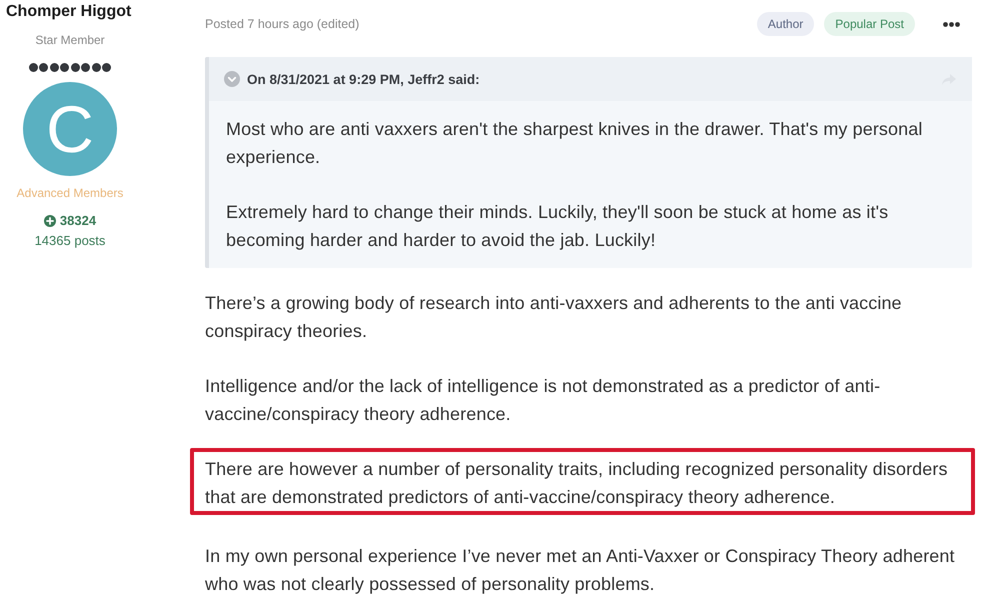  What do you see at coordinates (580, 570) in the screenshot?
I see `post-paragraph: In my own personal experience I’ve never met an Anti-Vaxxer or Conspiracy Theory adherent who was not clearly possessed of personality problems.` at bounding box center [580, 570].